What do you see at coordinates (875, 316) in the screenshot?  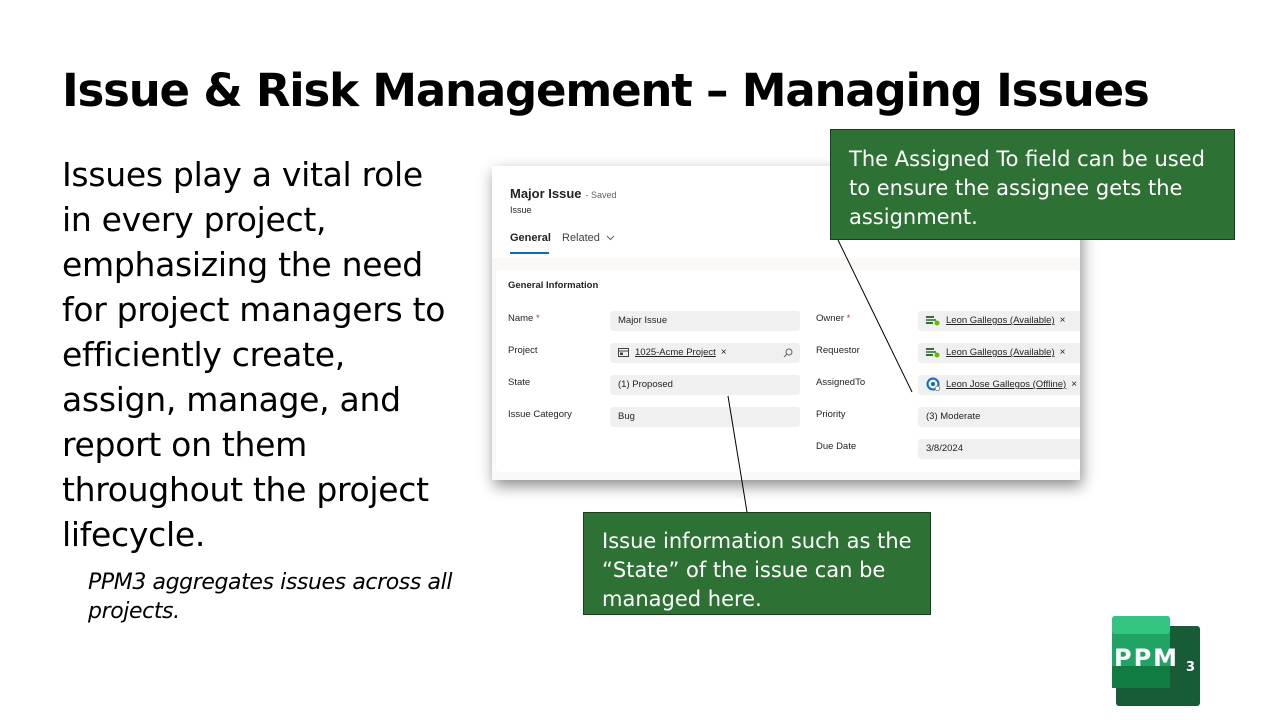 I see `assigned-to-connector-line` at bounding box center [875, 316].